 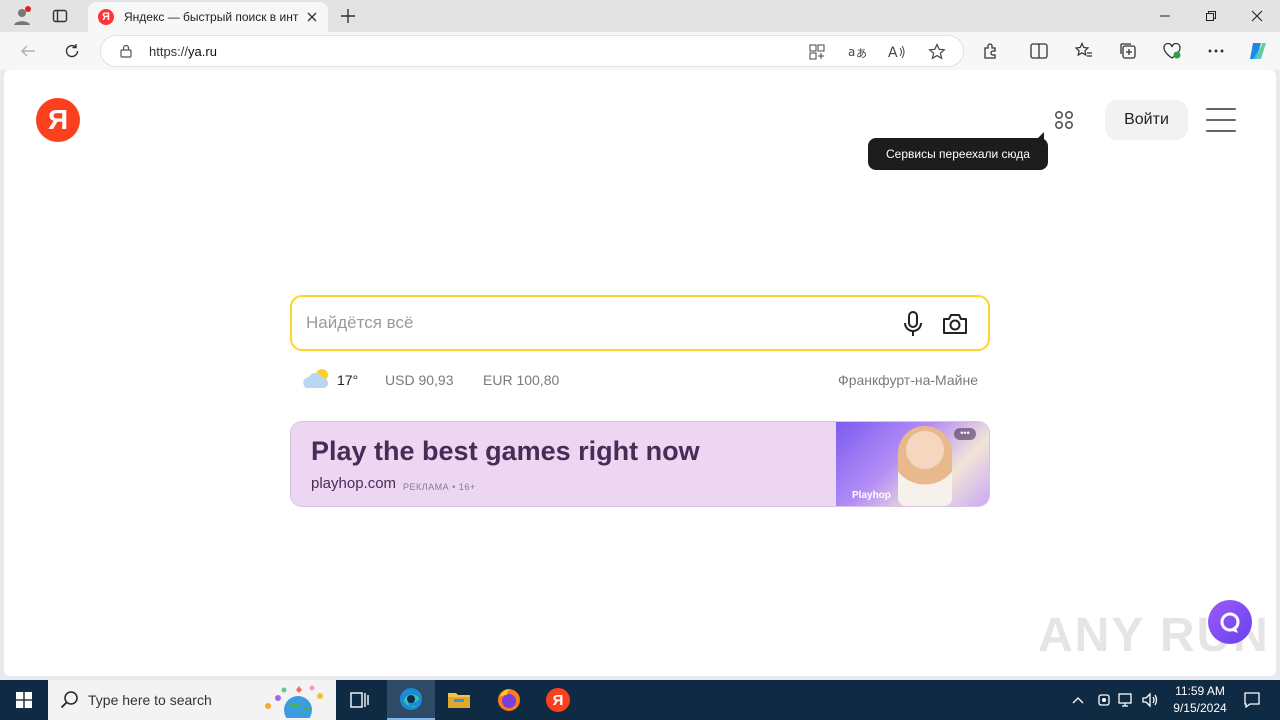 I want to click on tab-strip: Я Яндекс — быстрый поиск в инт, so click(x=640, y=16).